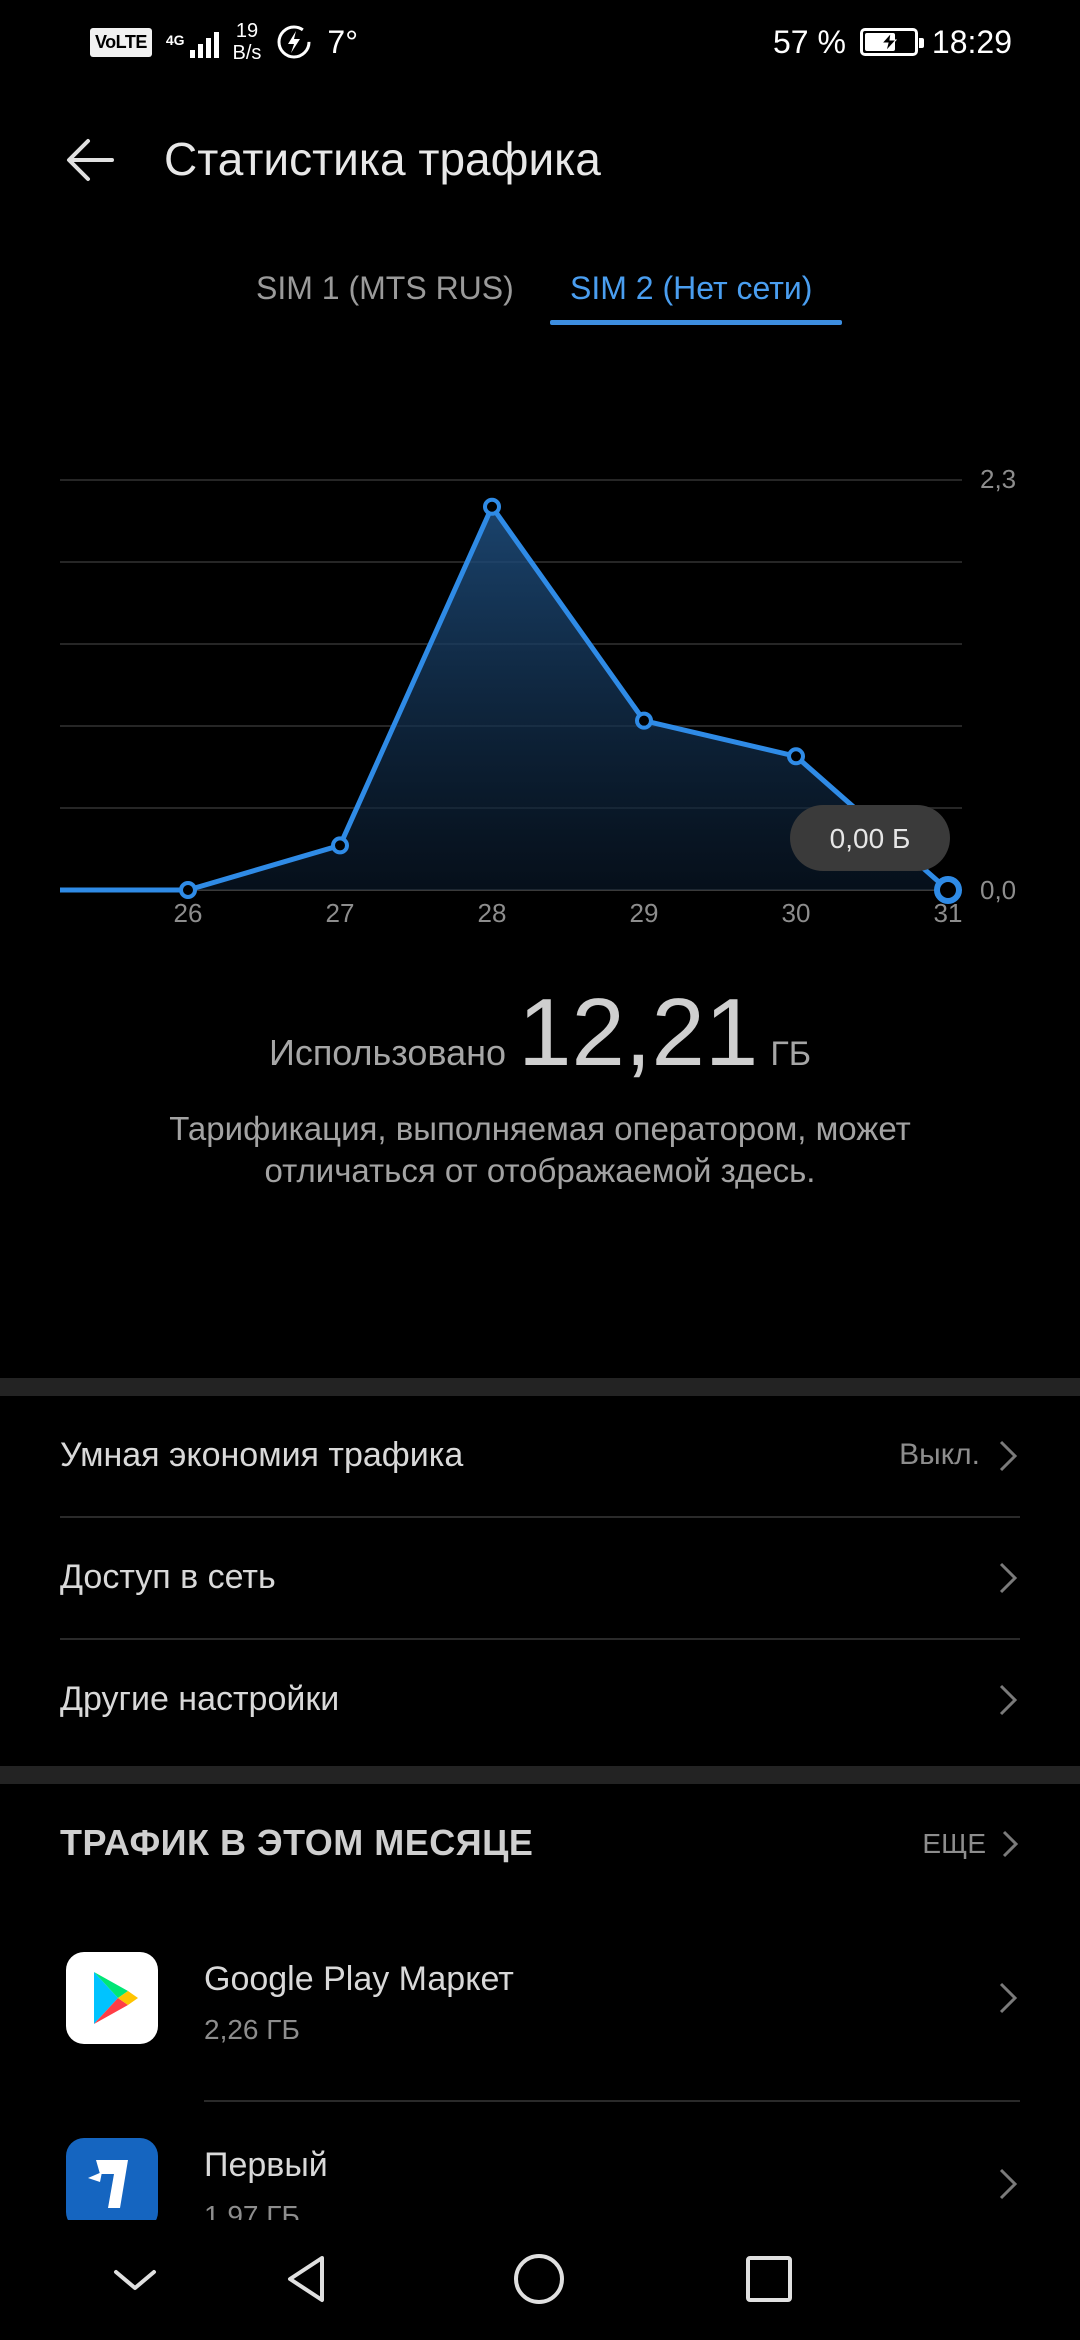 The width and height of the screenshot is (1080, 2340). I want to click on more-button: ЕЩЕ, so click(971, 1844).